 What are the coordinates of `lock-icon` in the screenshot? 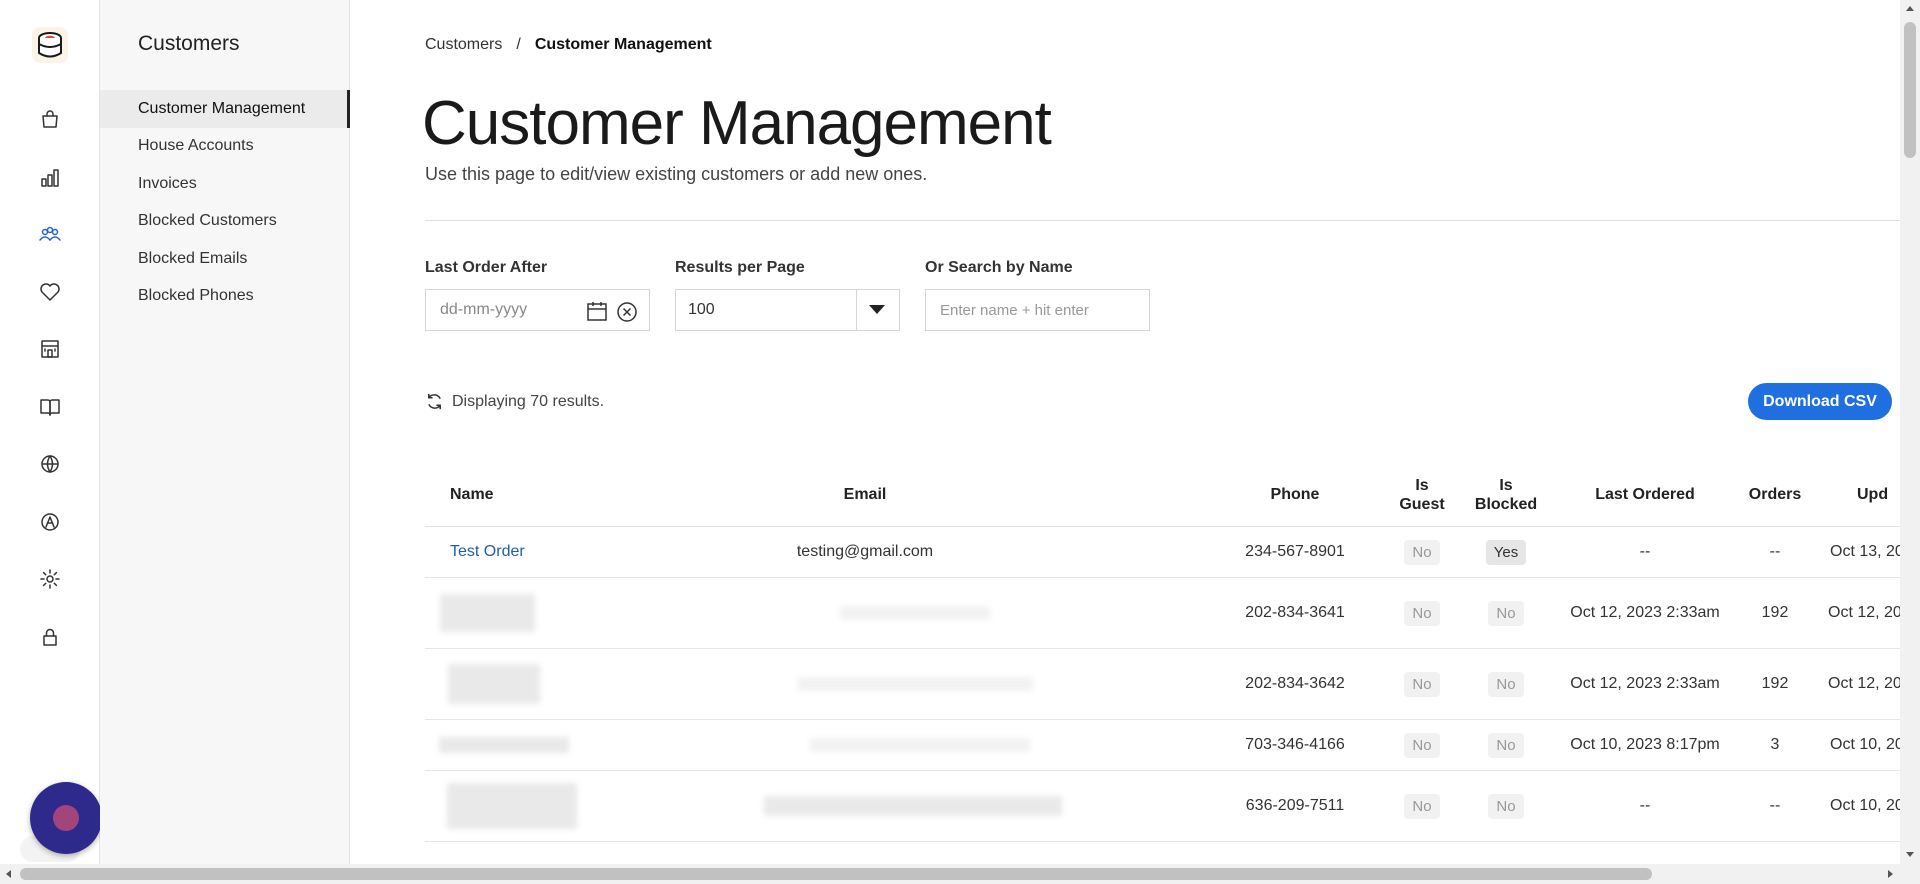 It's located at (50, 637).